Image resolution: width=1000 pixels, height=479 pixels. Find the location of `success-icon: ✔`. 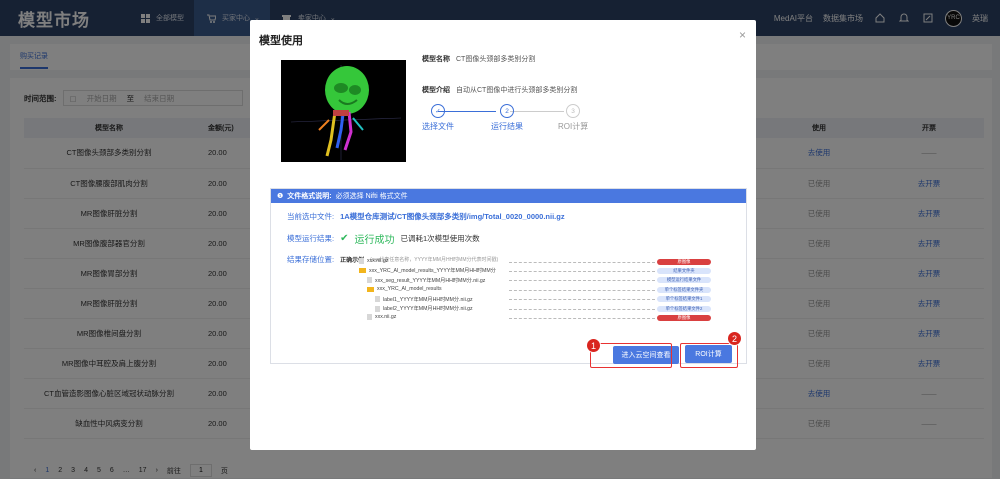

success-icon: ✔ is located at coordinates (344, 238).